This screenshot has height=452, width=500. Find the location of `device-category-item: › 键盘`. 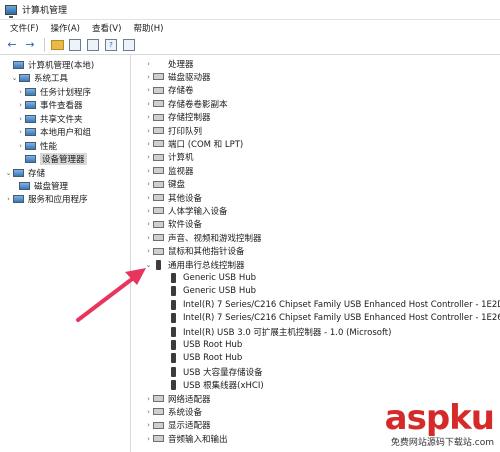

device-category-item: › 键盘 is located at coordinates (164, 184).